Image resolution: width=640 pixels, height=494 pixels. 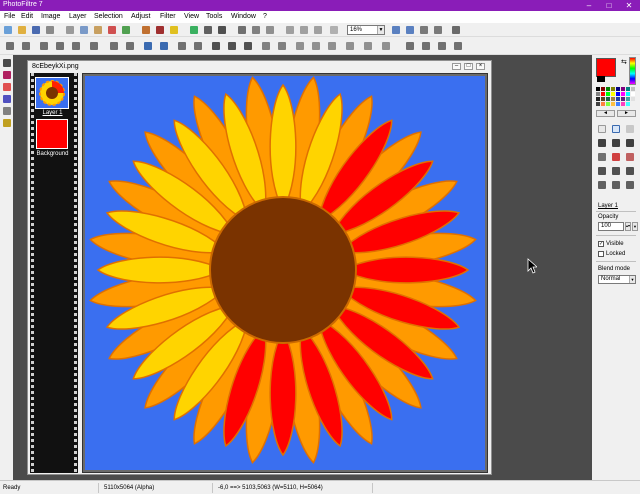 I want to click on opacity-input: 100, so click(x=611, y=226).